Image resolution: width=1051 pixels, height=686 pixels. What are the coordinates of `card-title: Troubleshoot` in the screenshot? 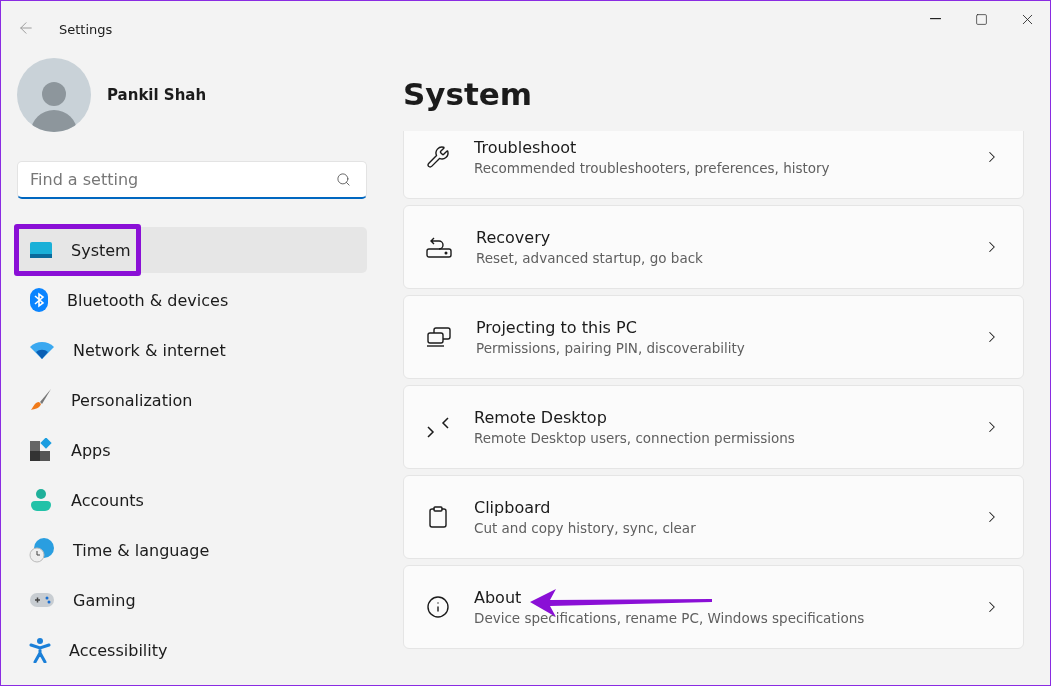 It's located at (526, 147).